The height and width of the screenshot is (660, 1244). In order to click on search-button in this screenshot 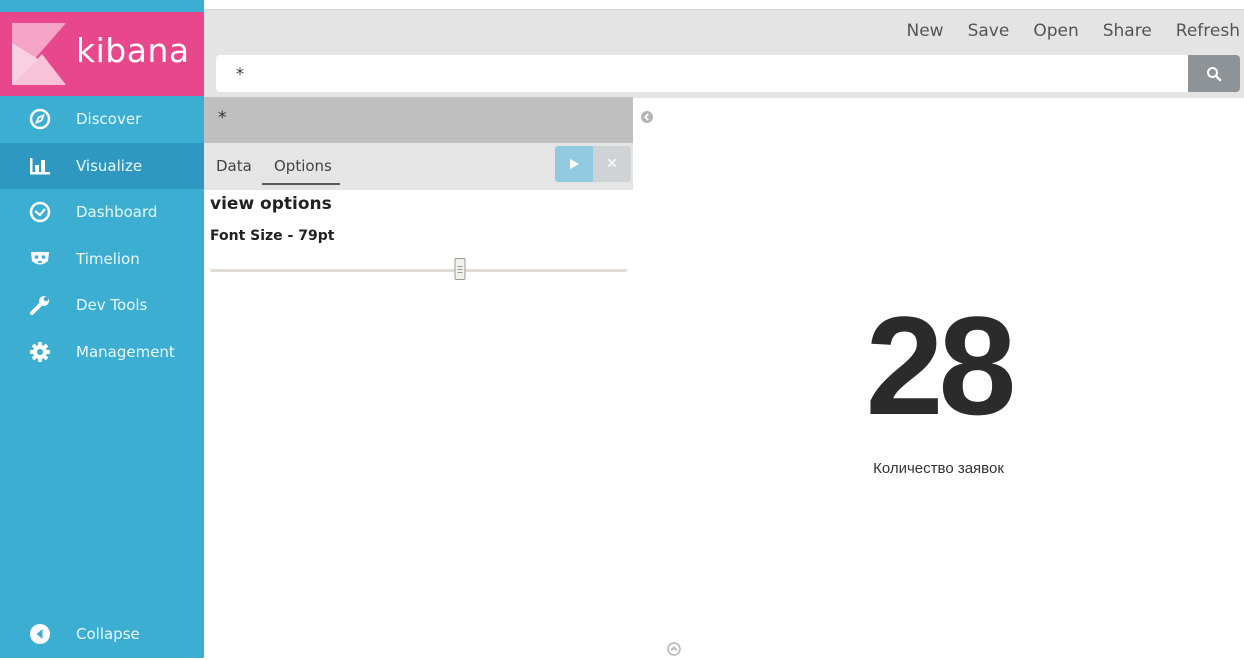, I will do `click(1214, 73)`.